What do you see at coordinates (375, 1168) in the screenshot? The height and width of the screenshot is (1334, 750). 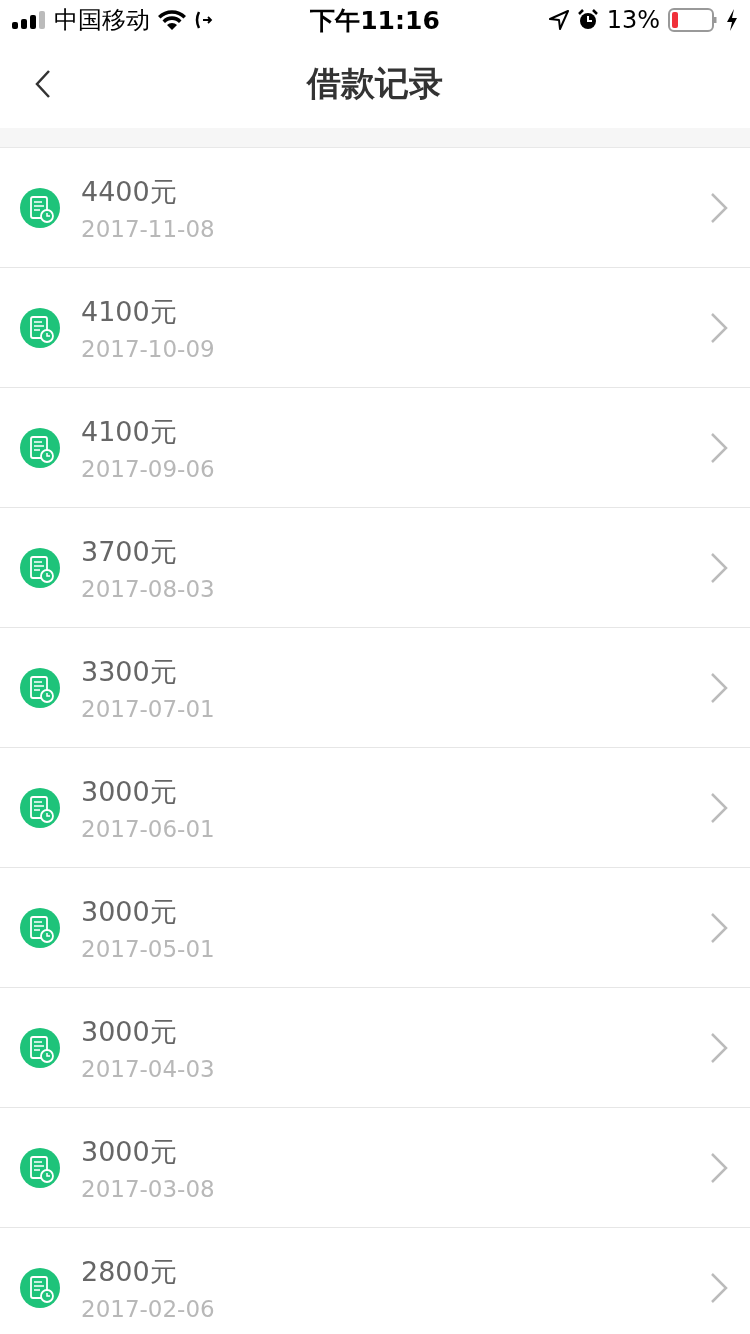 I see `record-row: 3000元 2017-03-08` at bounding box center [375, 1168].